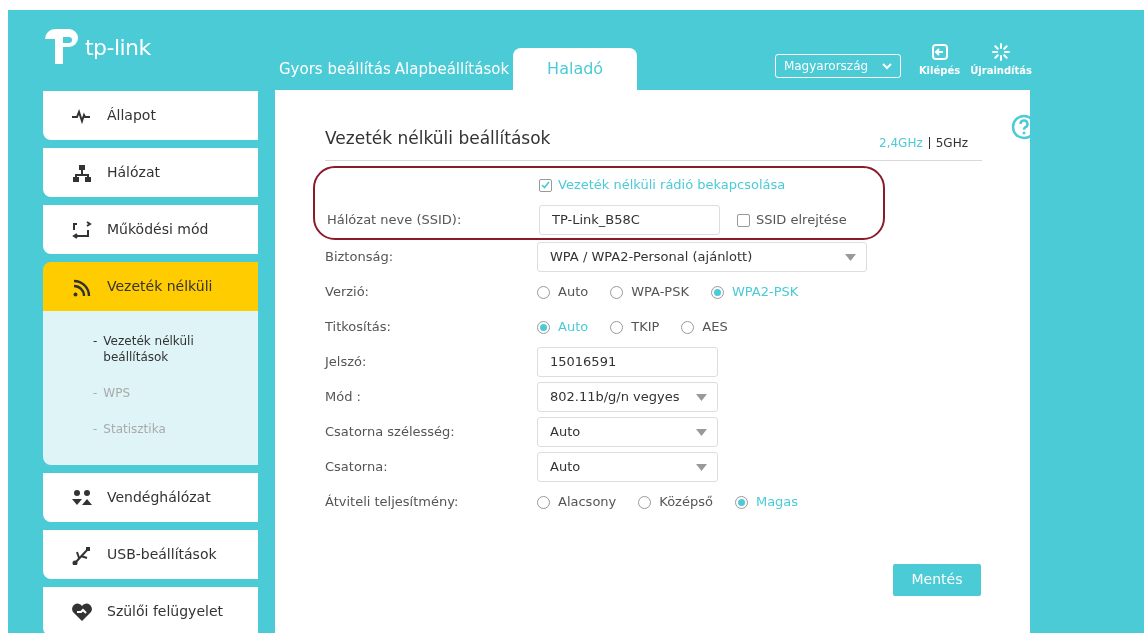 The height and width of the screenshot is (633, 1144). What do you see at coordinates (82, 554) in the screenshot?
I see `usb-icon` at bounding box center [82, 554].